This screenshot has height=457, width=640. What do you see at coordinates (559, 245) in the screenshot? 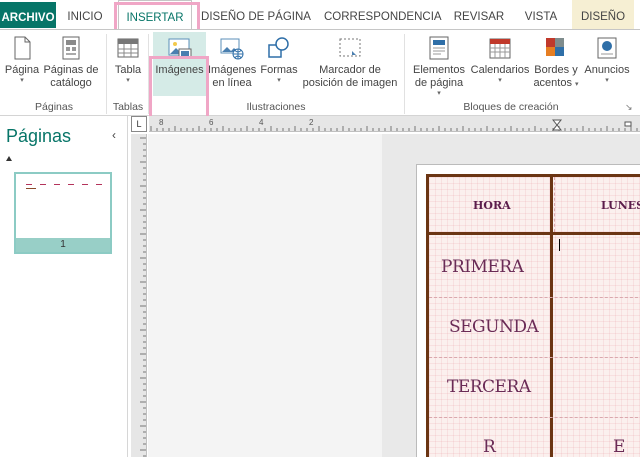
I see `text-cursor` at bounding box center [559, 245].